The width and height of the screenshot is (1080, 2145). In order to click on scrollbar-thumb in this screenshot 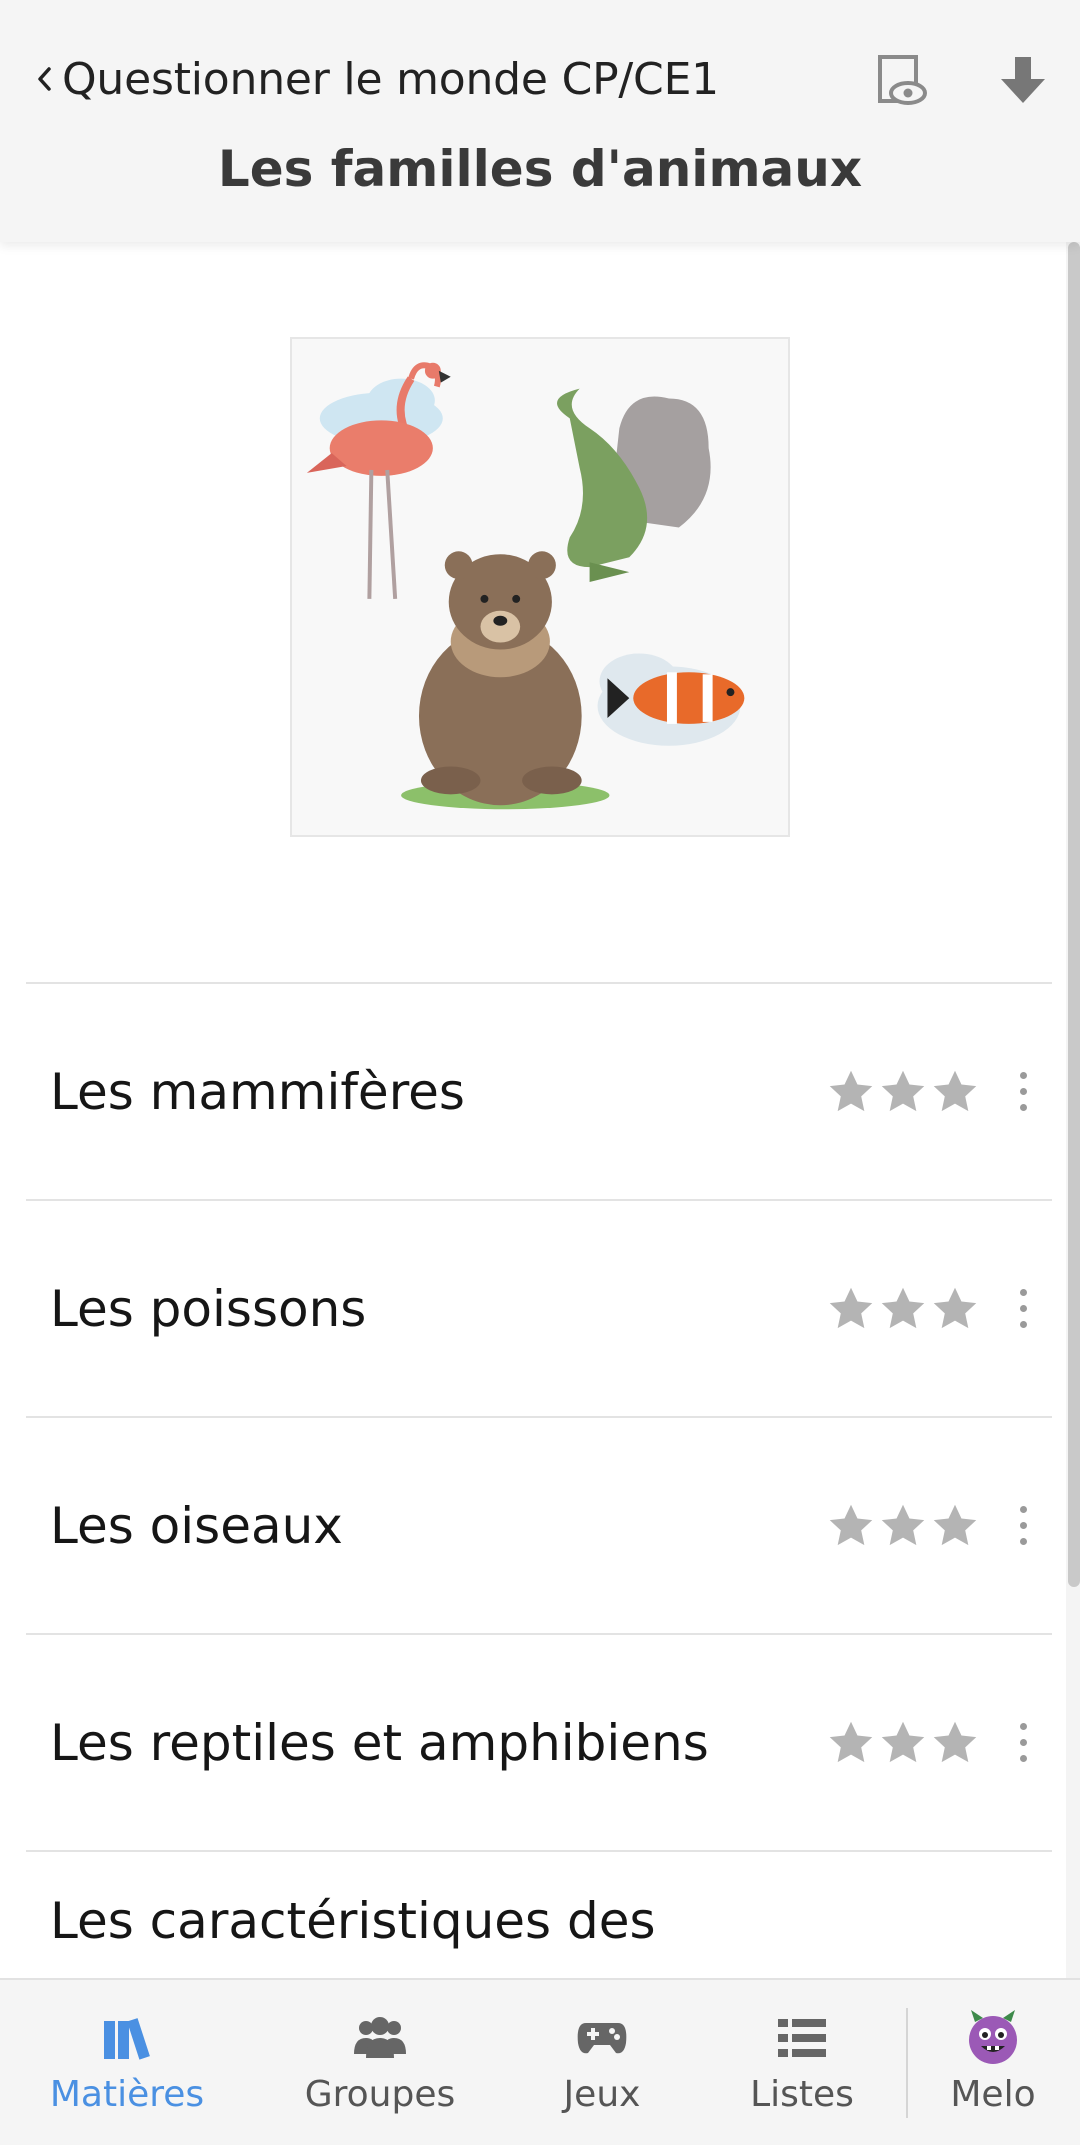, I will do `click(1074, 914)`.